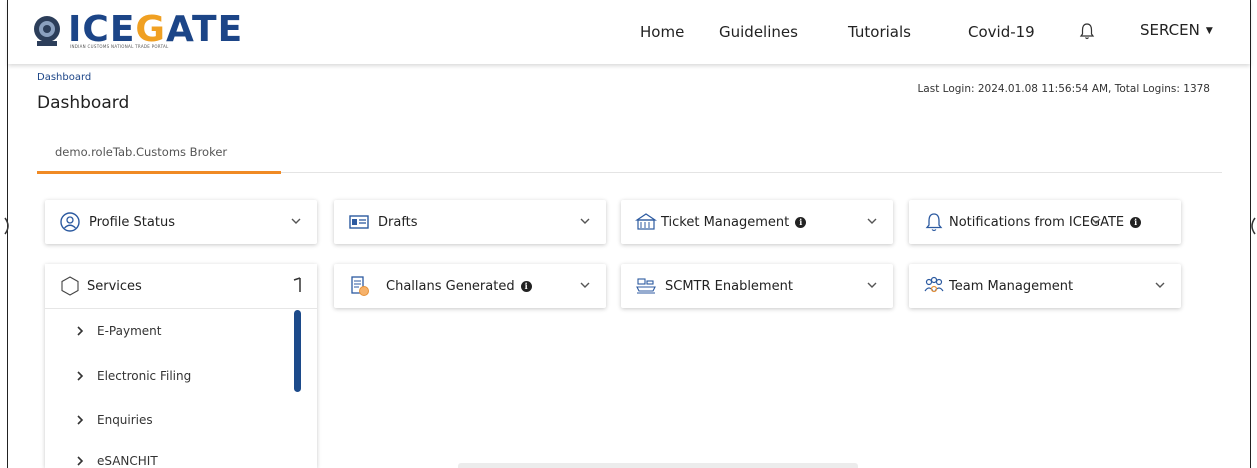 This screenshot has height=468, width=1257. What do you see at coordinates (758, 32) in the screenshot?
I see `nav-guidelines: Guidelines` at bounding box center [758, 32].